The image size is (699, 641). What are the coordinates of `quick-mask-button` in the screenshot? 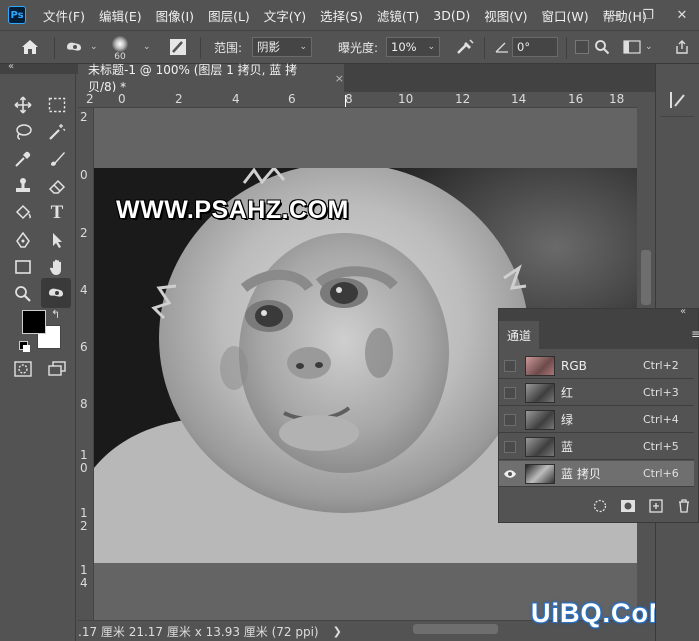 It's located at (23, 369).